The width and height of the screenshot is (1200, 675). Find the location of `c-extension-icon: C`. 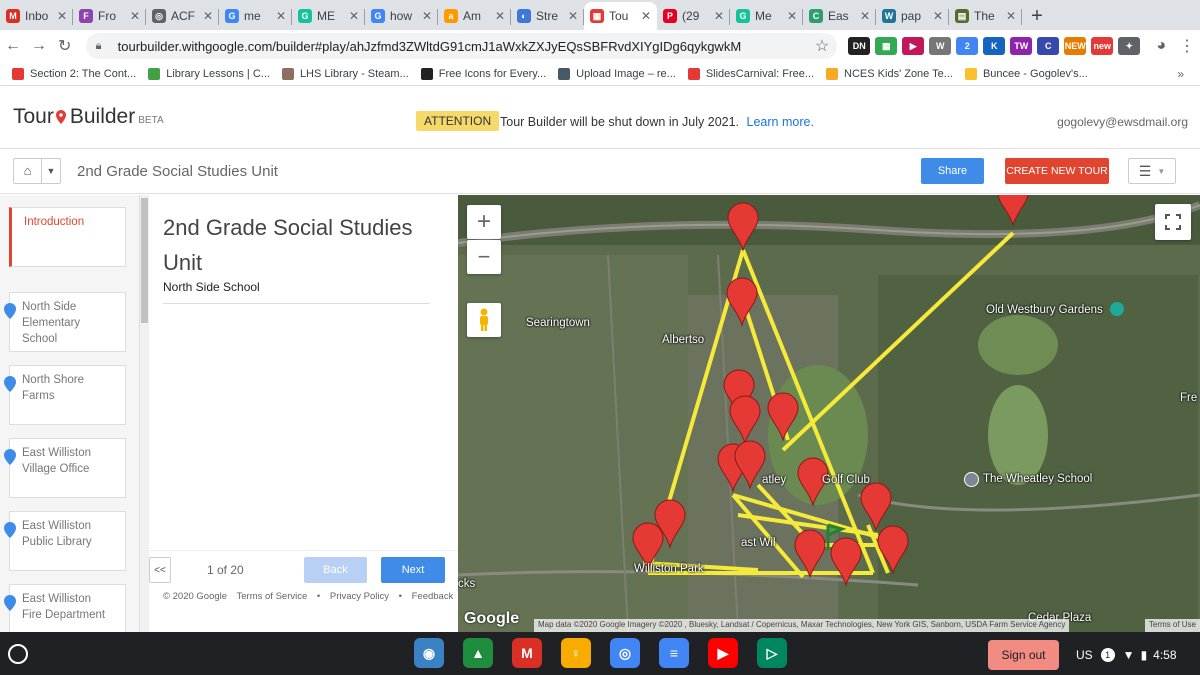

c-extension-icon: C is located at coordinates (1048, 46).